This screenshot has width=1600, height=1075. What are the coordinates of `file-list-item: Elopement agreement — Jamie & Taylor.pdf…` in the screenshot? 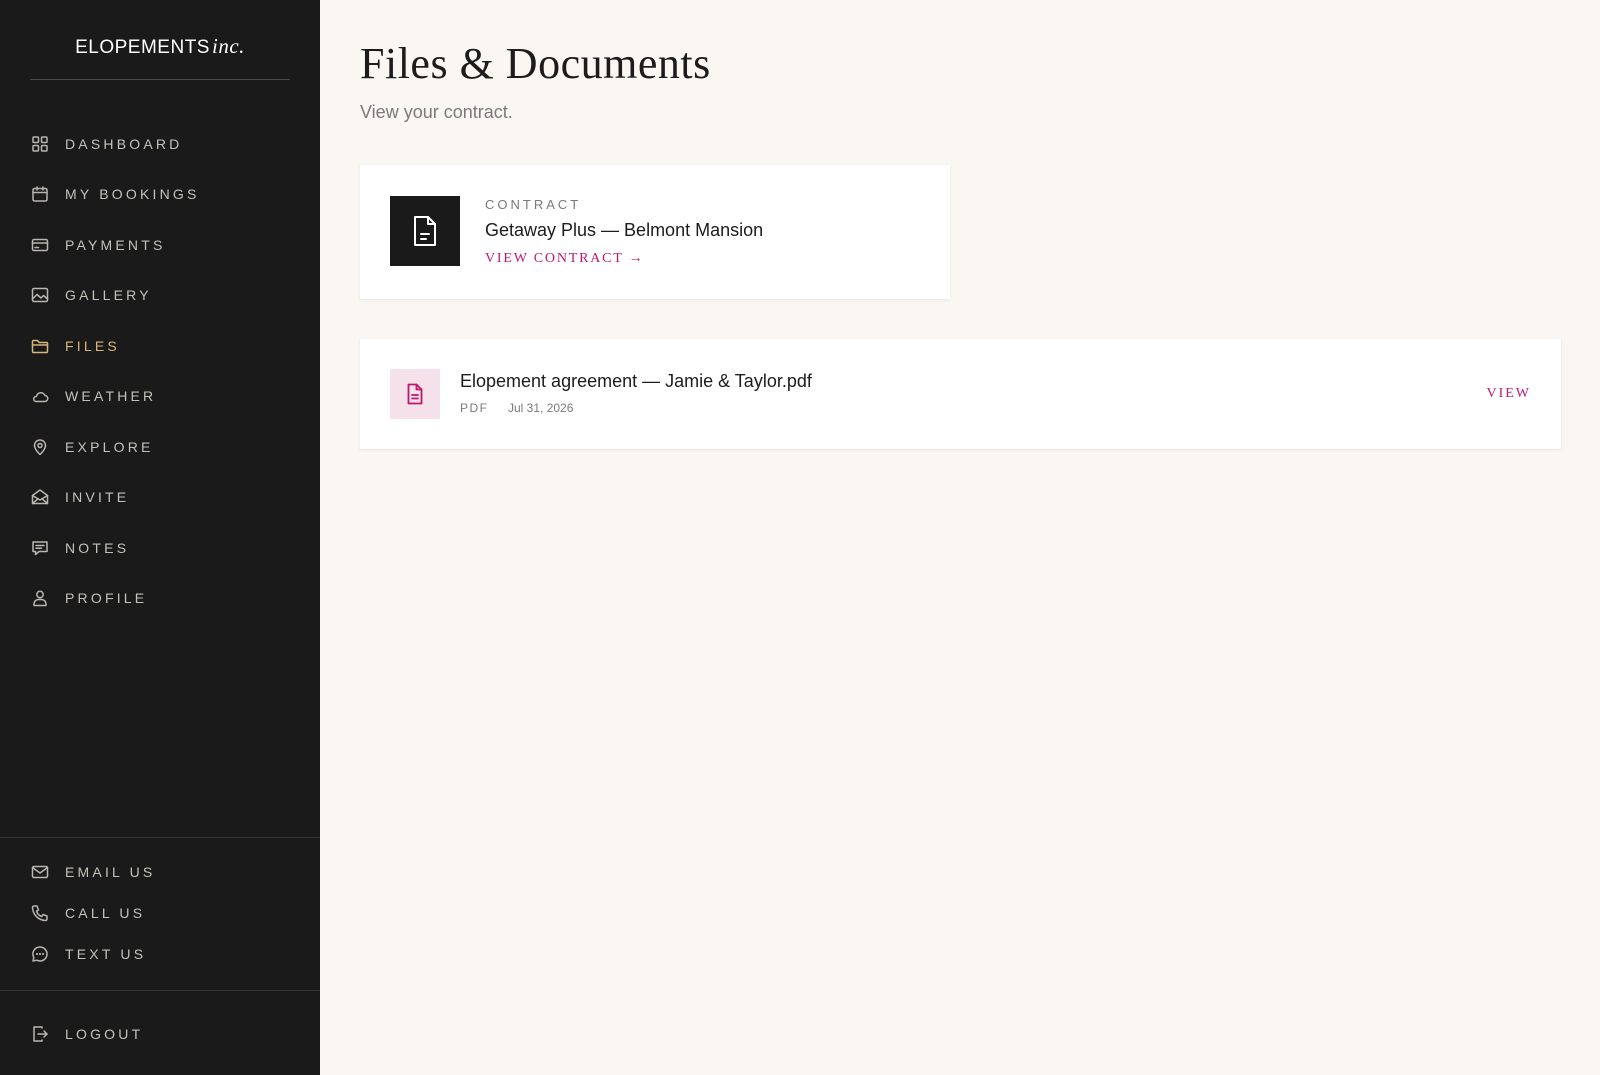 It's located at (960, 394).